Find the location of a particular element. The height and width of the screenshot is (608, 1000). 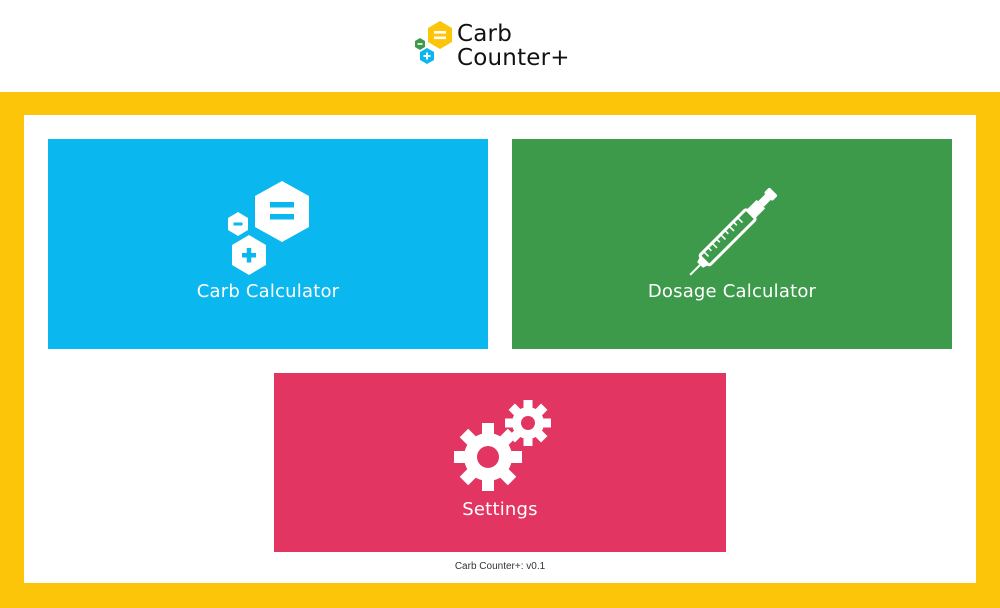

dosage-calculator-label: Dosage Calculator is located at coordinates (732, 291).